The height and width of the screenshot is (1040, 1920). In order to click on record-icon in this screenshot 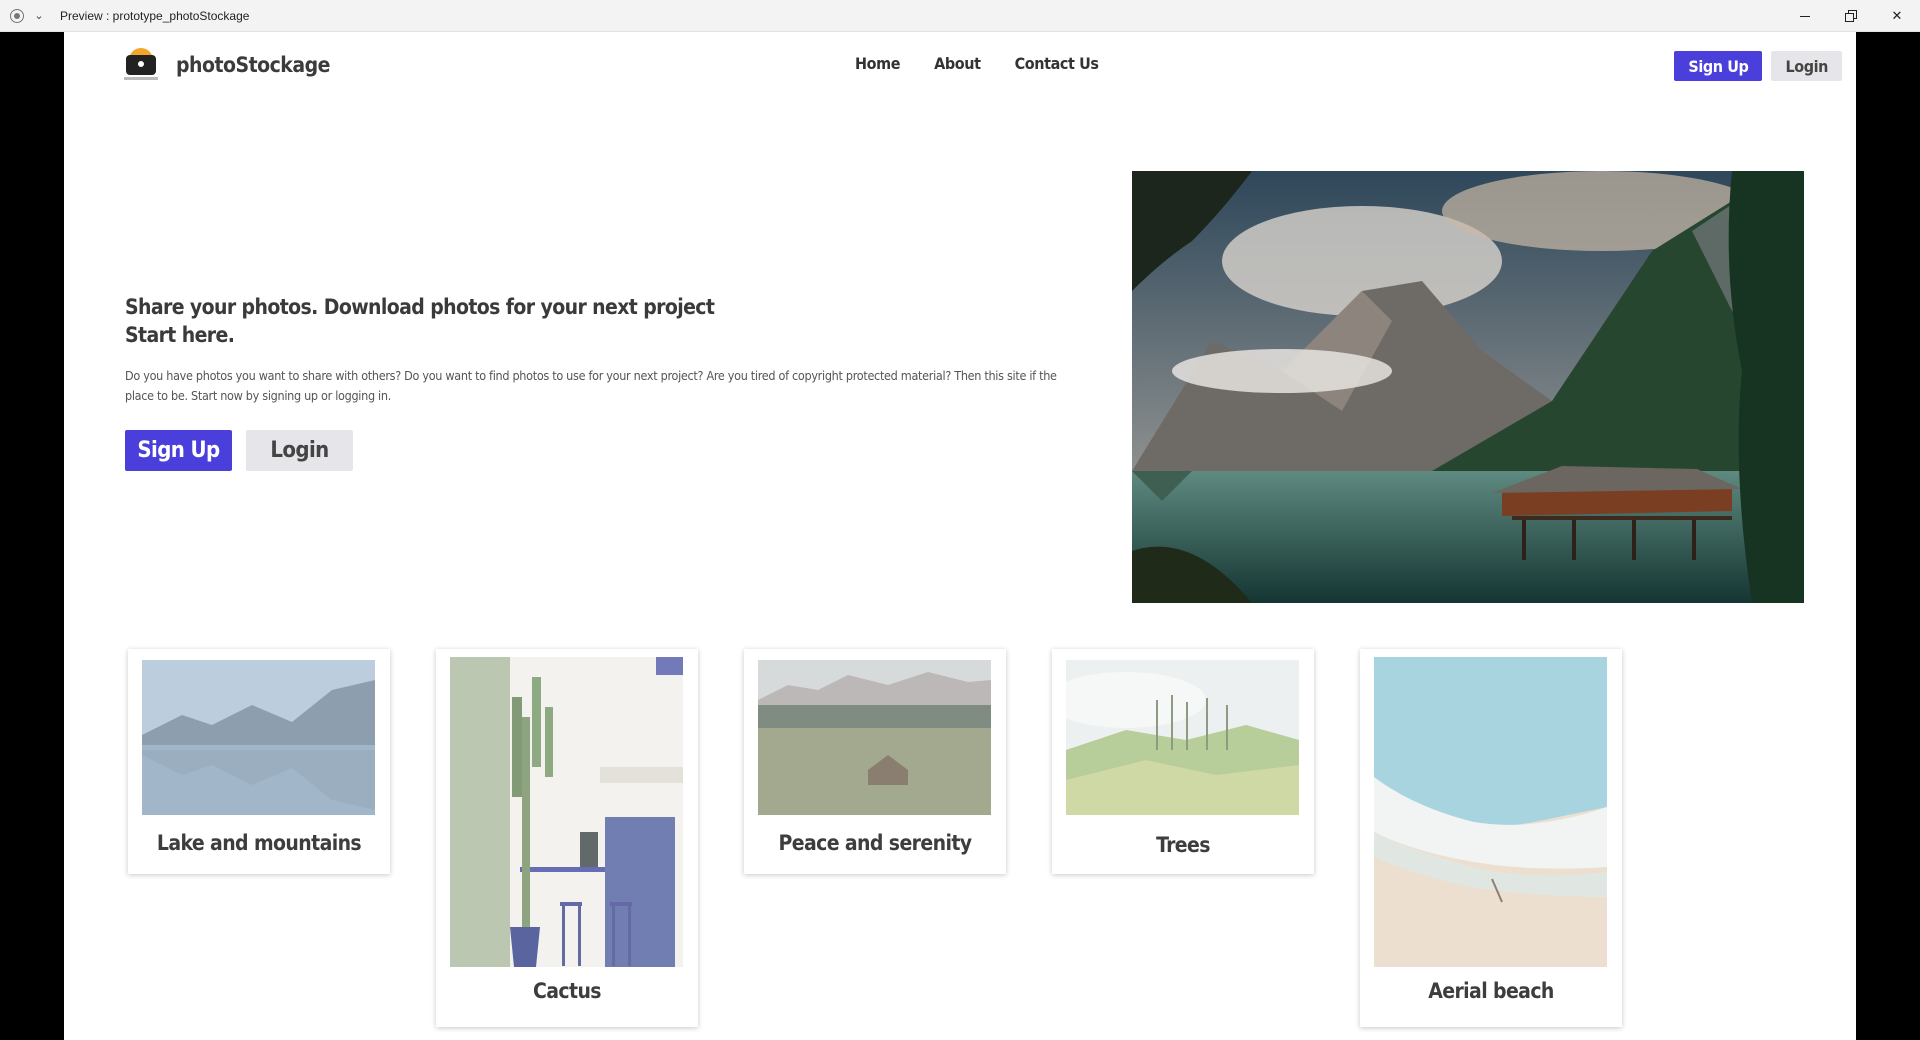, I will do `click(17, 15)`.